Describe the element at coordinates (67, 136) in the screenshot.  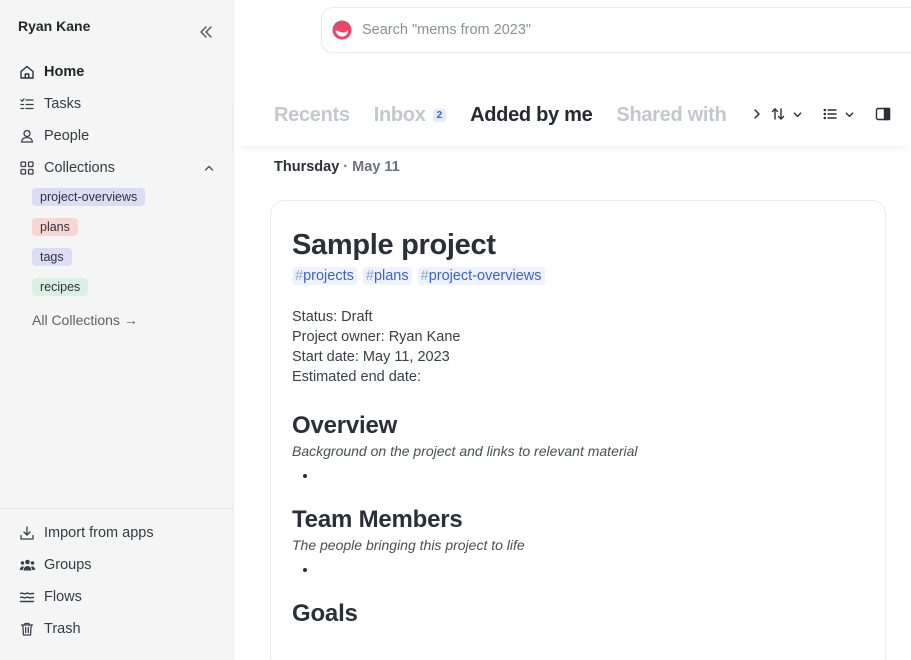
I see `sidebar-item-label: People` at that location.